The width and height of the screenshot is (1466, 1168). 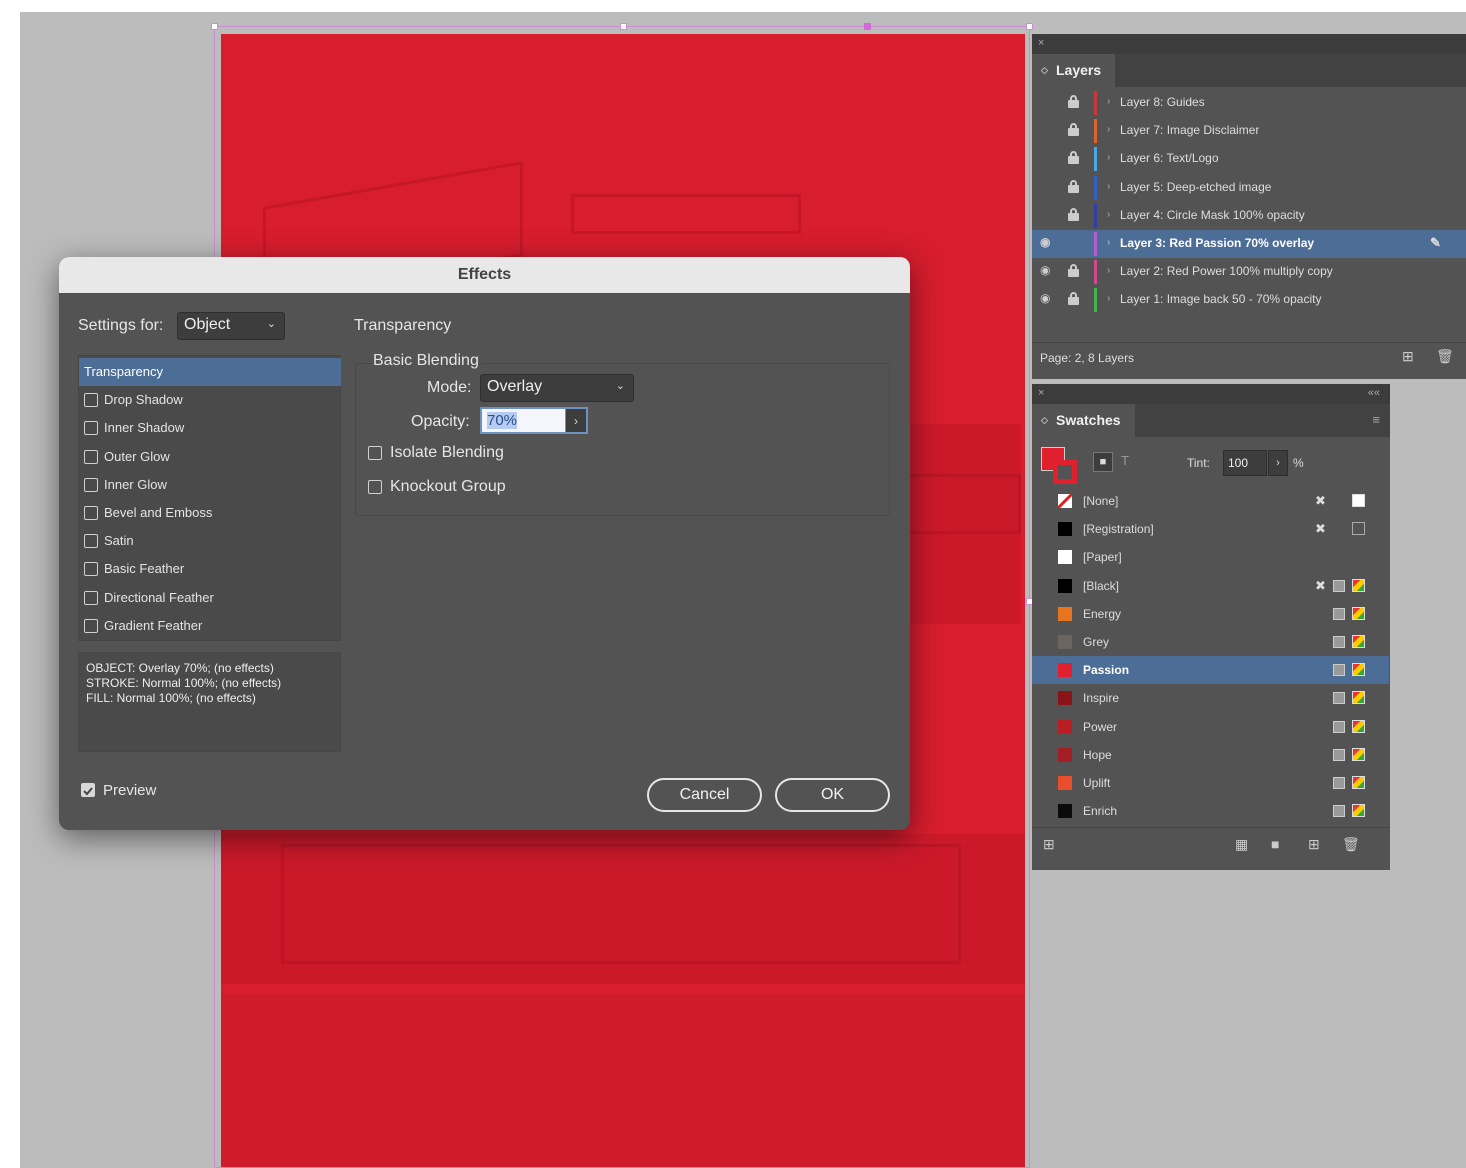 What do you see at coordinates (1249, 159) in the screenshot?
I see `layer-row: › Layer 6: Text/Logo` at bounding box center [1249, 159].